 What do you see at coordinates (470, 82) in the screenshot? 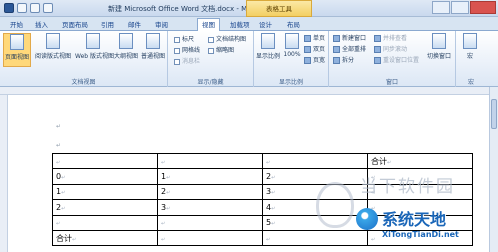
I see `group-label-macros: 宏` at bounding box center [470, 82].